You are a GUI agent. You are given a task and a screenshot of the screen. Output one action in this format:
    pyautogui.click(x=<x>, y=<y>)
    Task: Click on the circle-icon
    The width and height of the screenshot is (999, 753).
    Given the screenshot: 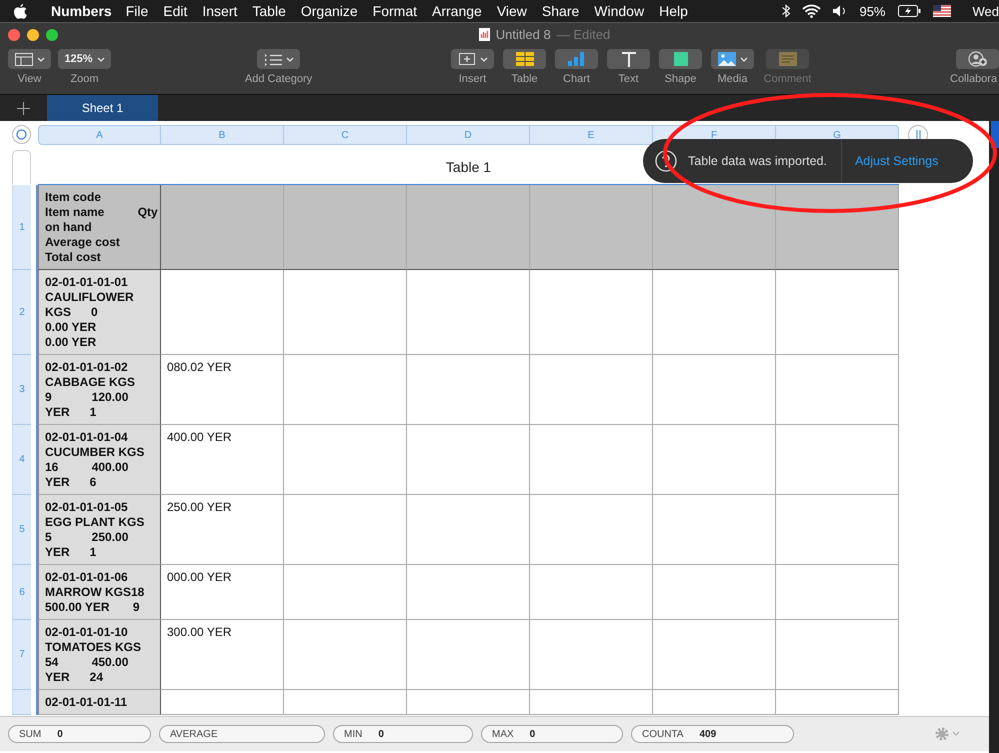 What is the action you would take?
    pyautogui.click(x=21, y=134)
    